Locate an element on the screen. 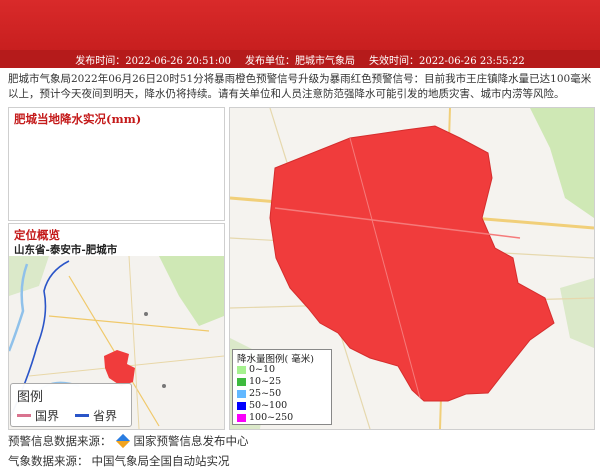 The height and width of the screenshot is (471, 600). rainfall-legend-item: 10~25 is located at coordinates (259, 381).